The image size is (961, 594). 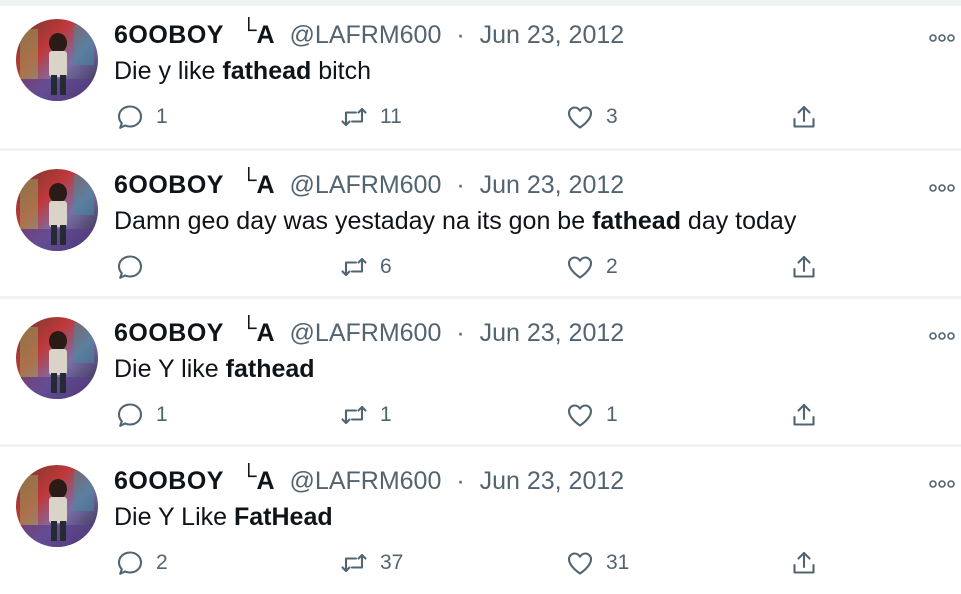 What do you see at coordinates (168, 71) in the screenshot?
I see `text-before: Die y like` at bounding box center [168, 71].